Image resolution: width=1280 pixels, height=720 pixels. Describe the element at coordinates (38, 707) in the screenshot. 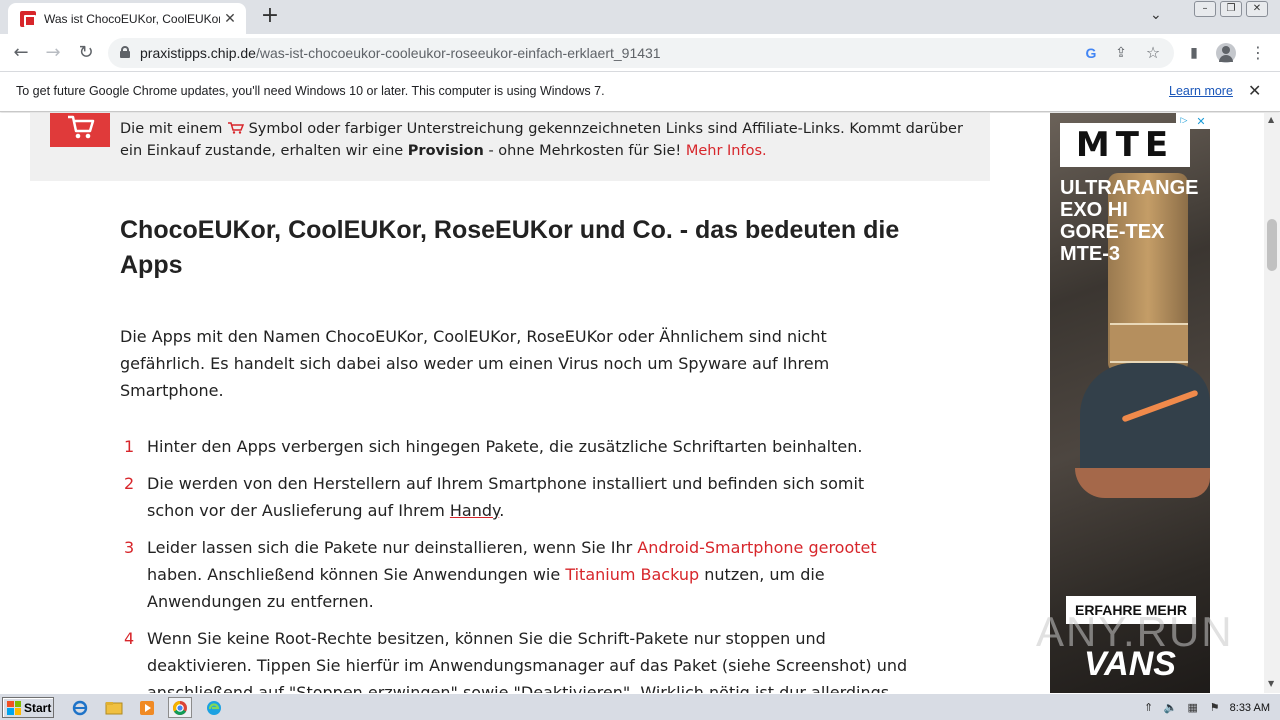

I see `start-label: Start` at that location.